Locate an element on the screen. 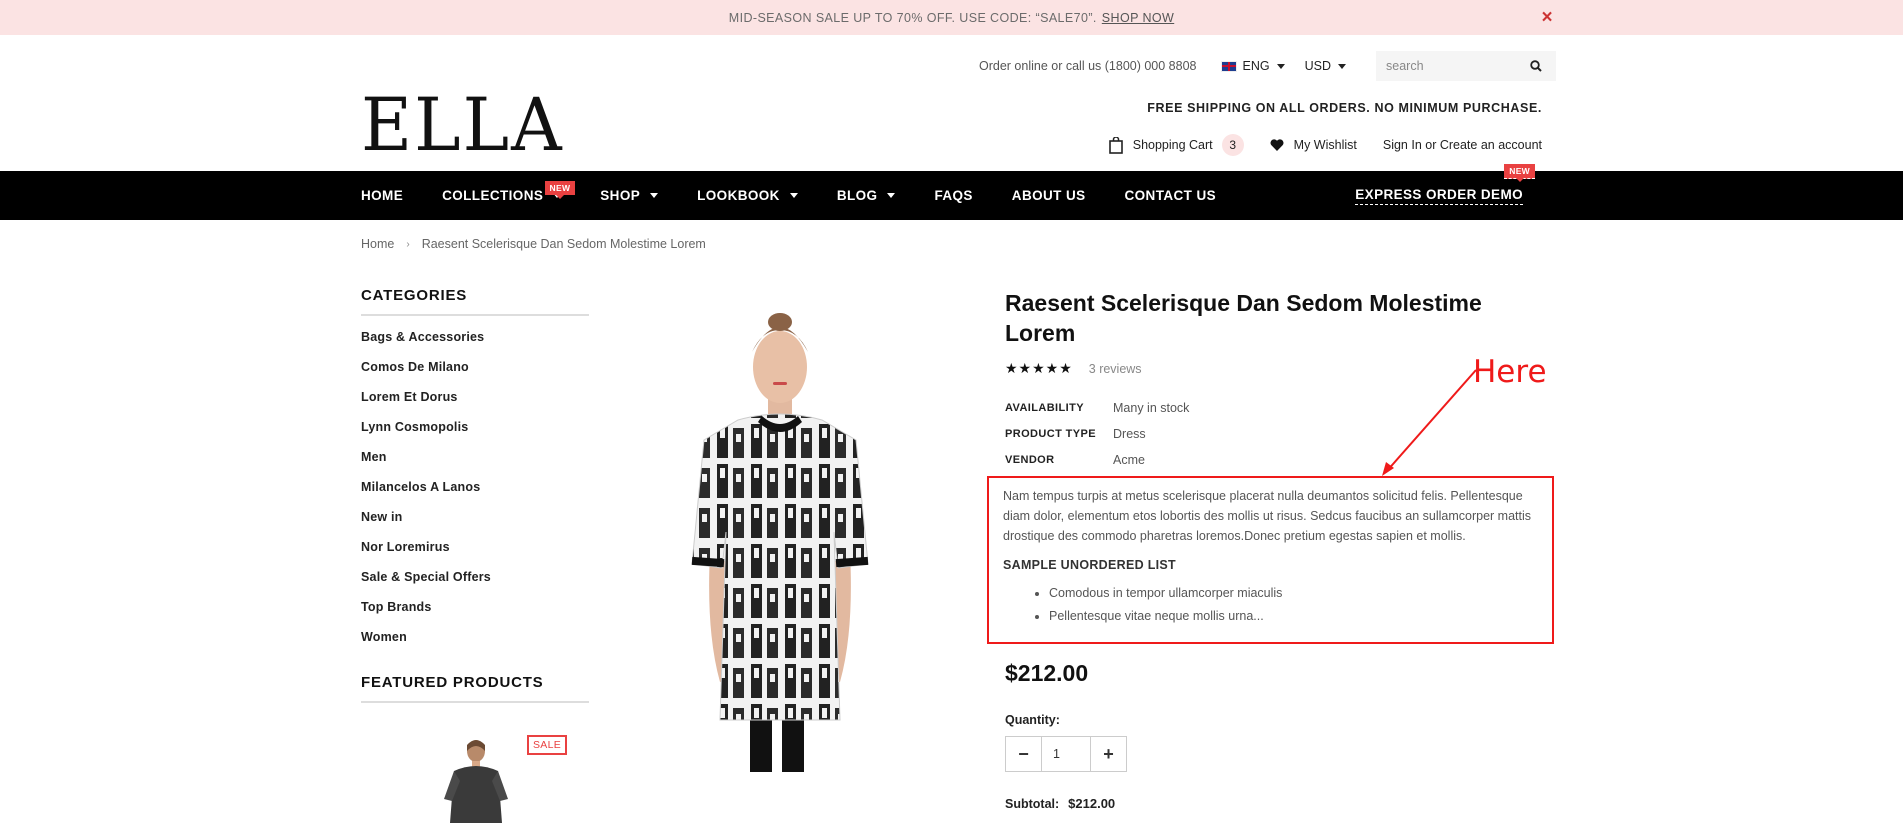 The height and width of the screenshot is (823, 1903). spec-value: Many in stock is located at coordinates (1151, 408).